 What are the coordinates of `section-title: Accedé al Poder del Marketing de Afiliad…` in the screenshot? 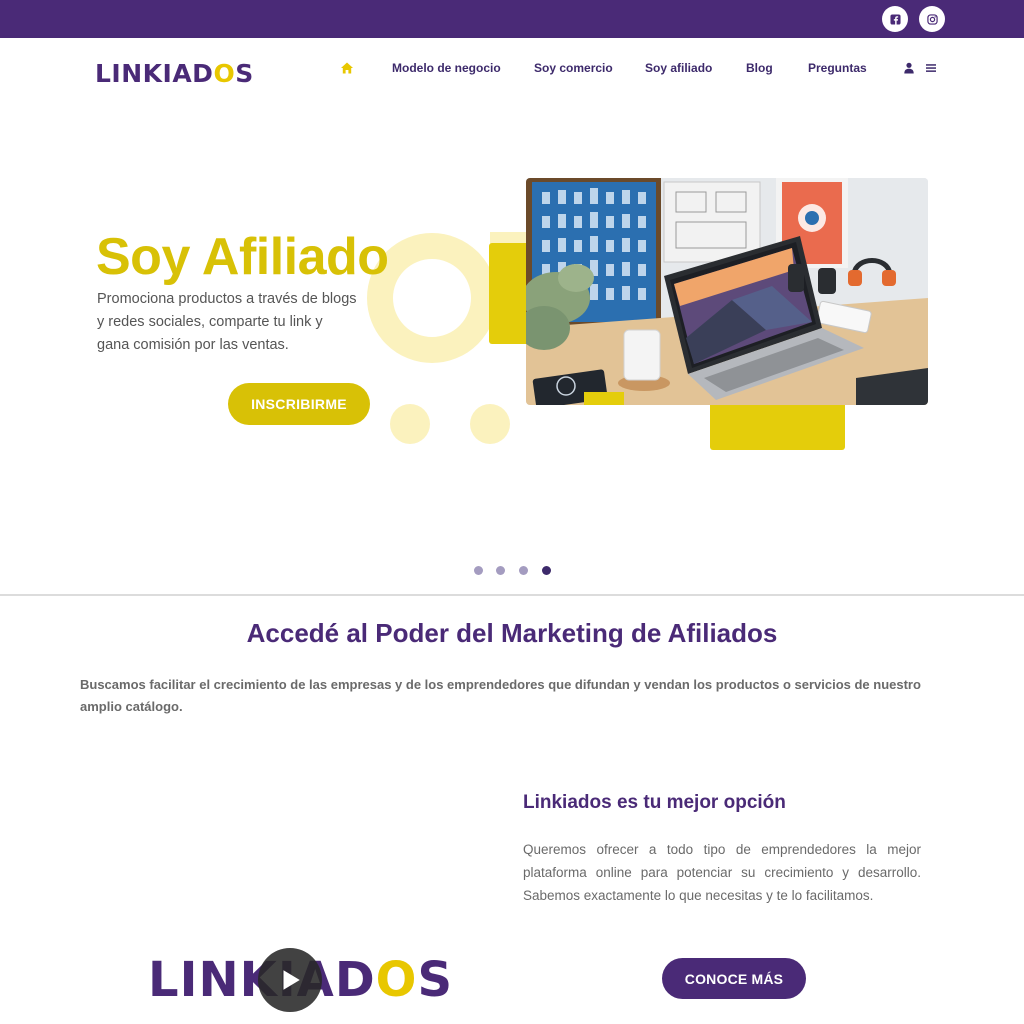 It's located at (512, 633).